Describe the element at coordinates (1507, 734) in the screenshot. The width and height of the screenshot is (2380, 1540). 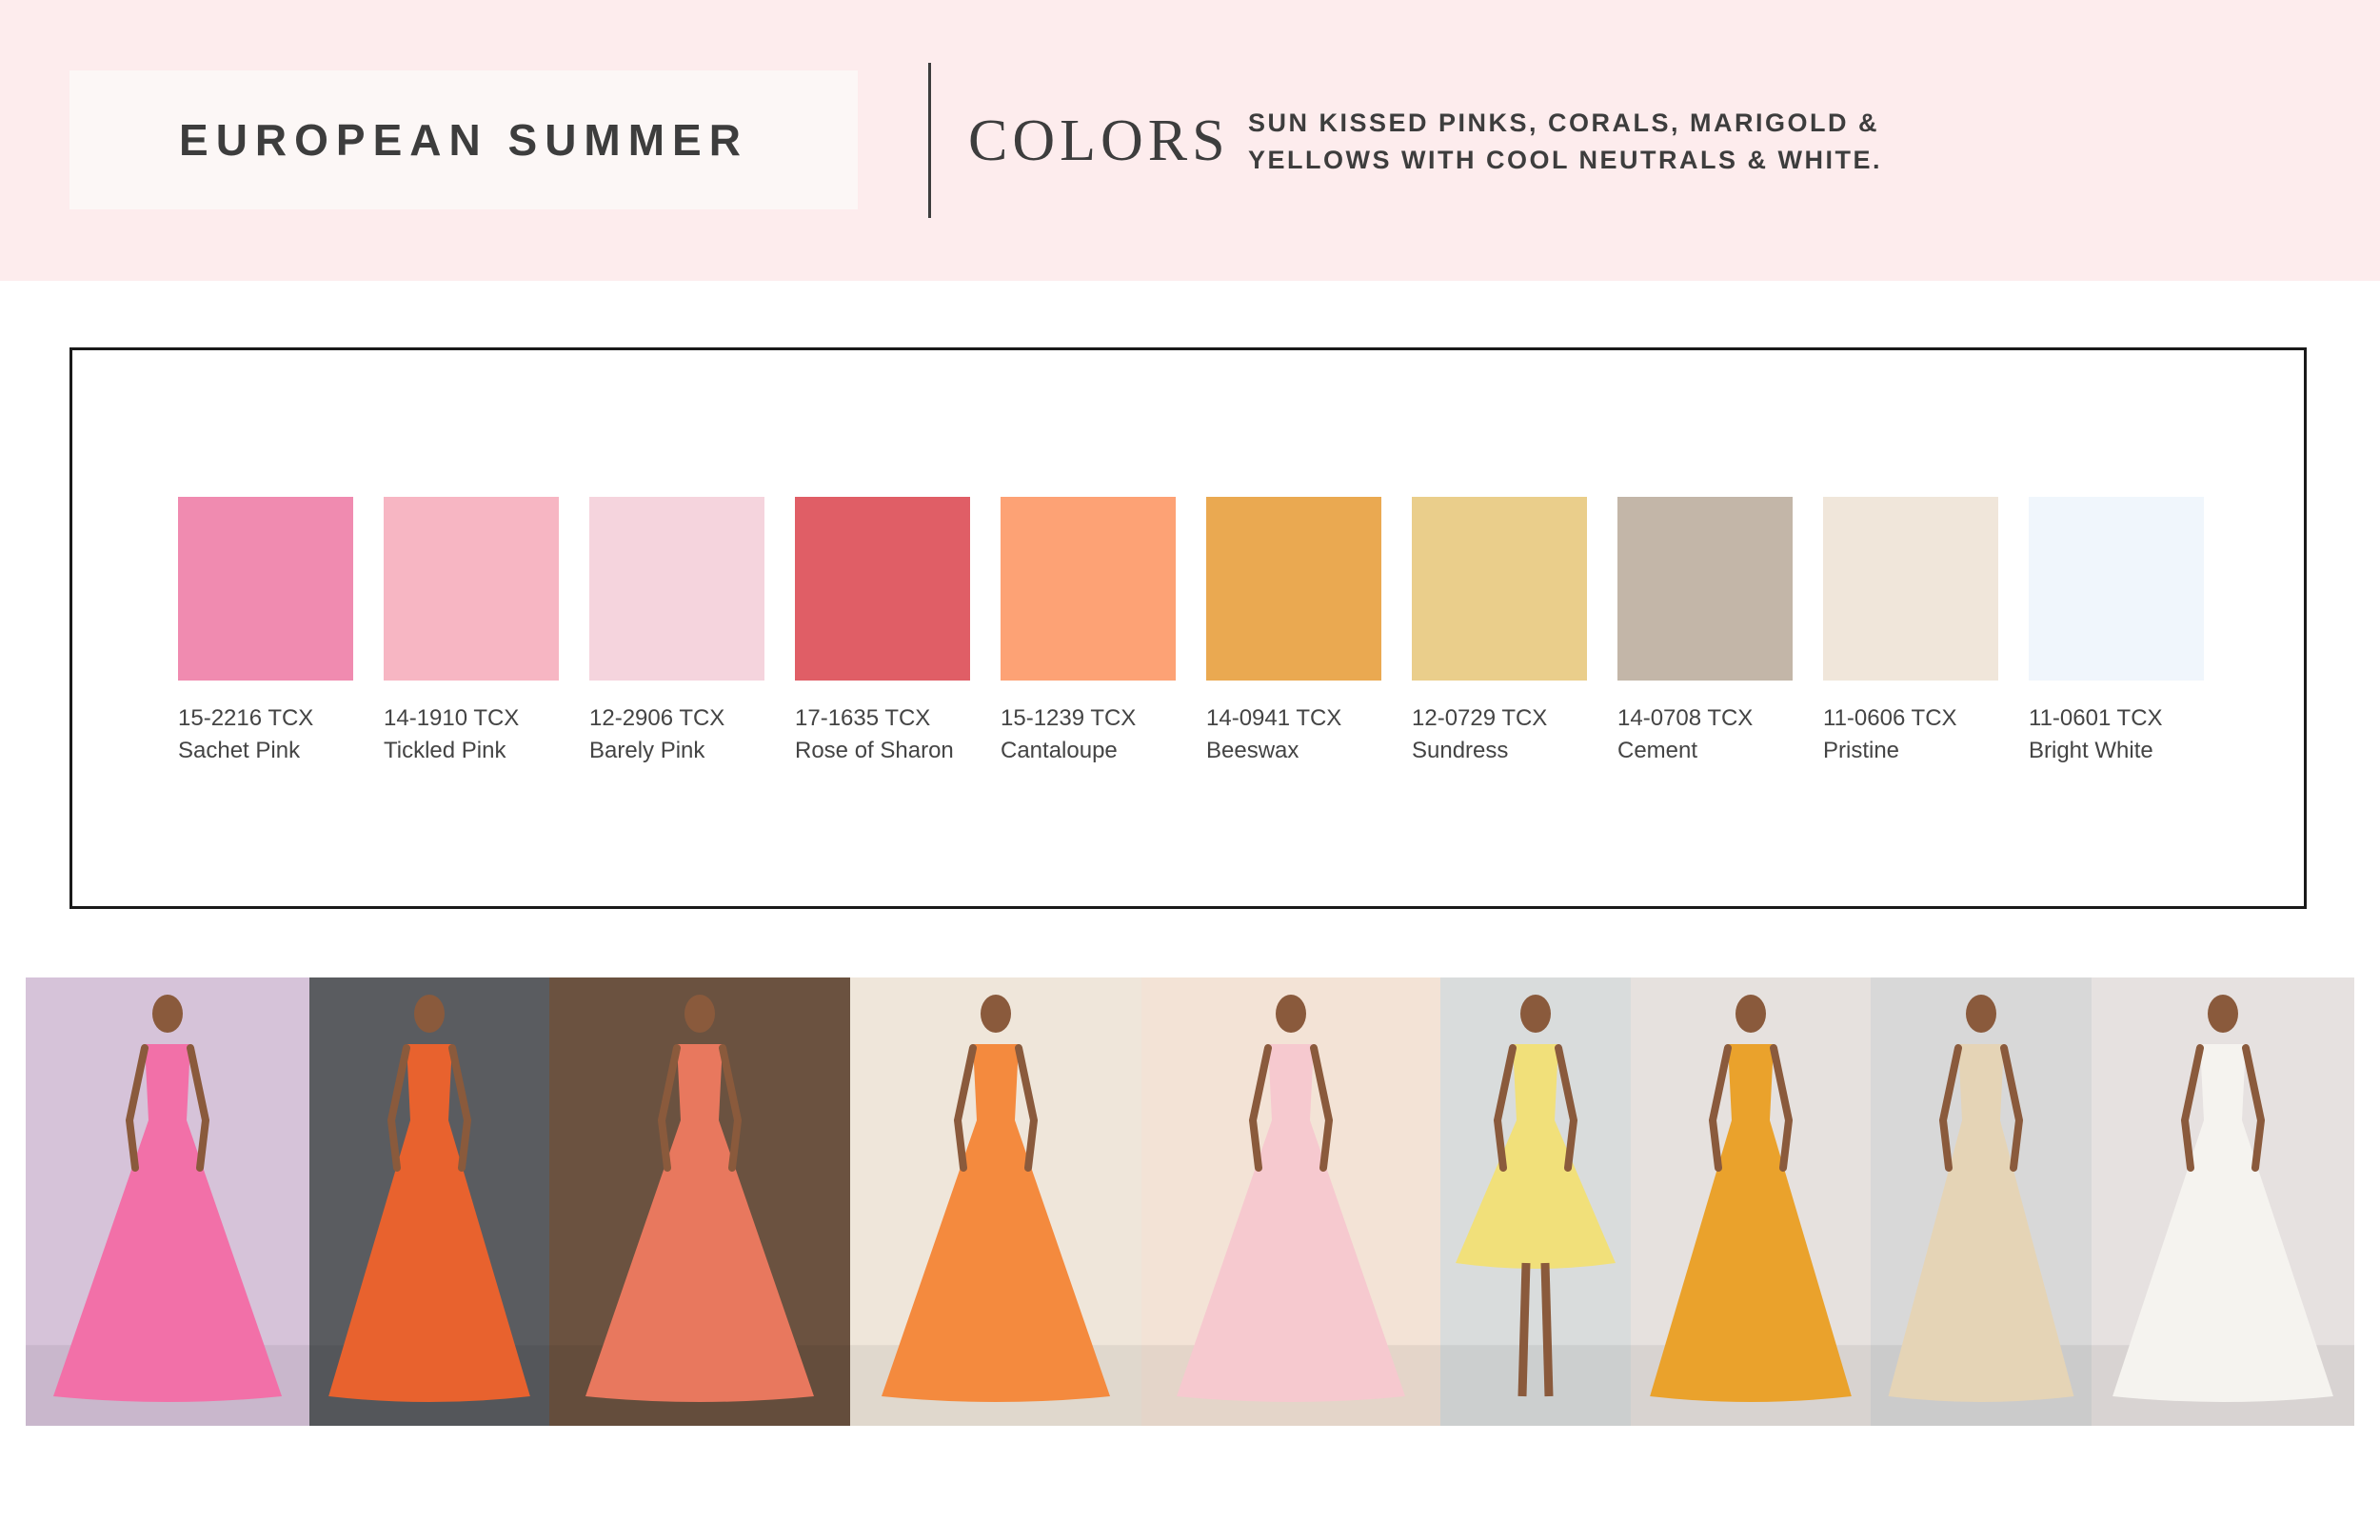
I see `swatch-label: 12-0729 TCX Sundress` at that location.